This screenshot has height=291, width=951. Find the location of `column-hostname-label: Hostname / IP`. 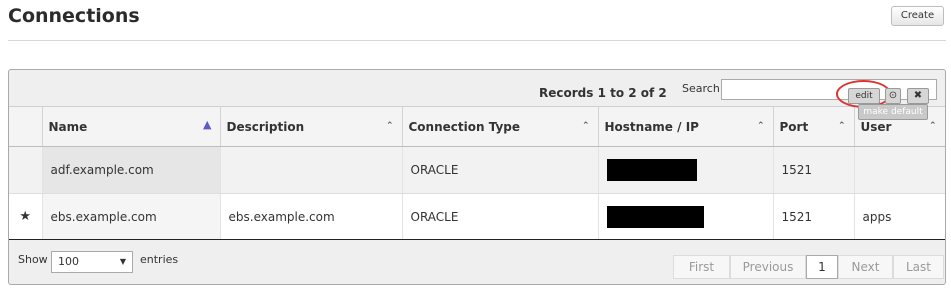

column-hostname-label: Hostname / IP is located at coordinates (651, 126).